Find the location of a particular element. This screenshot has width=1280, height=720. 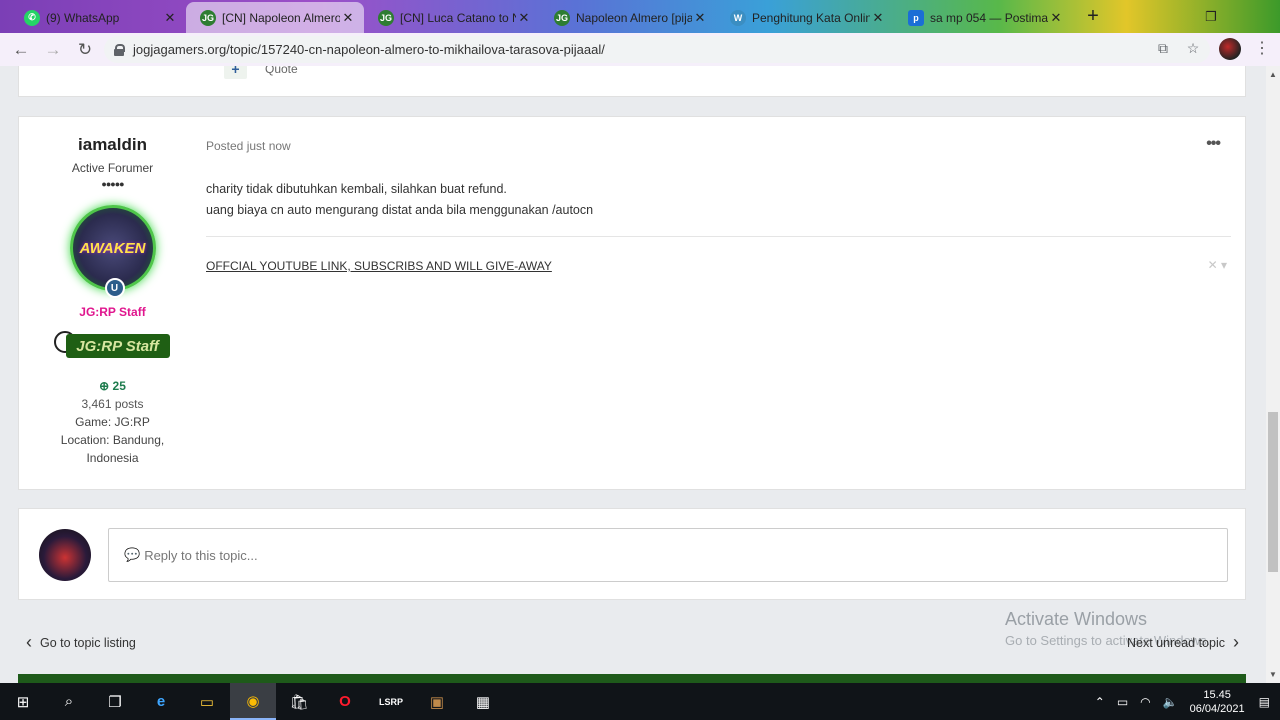

reputation-badge: ⊕ 25 is located at coordinates (112, 386).